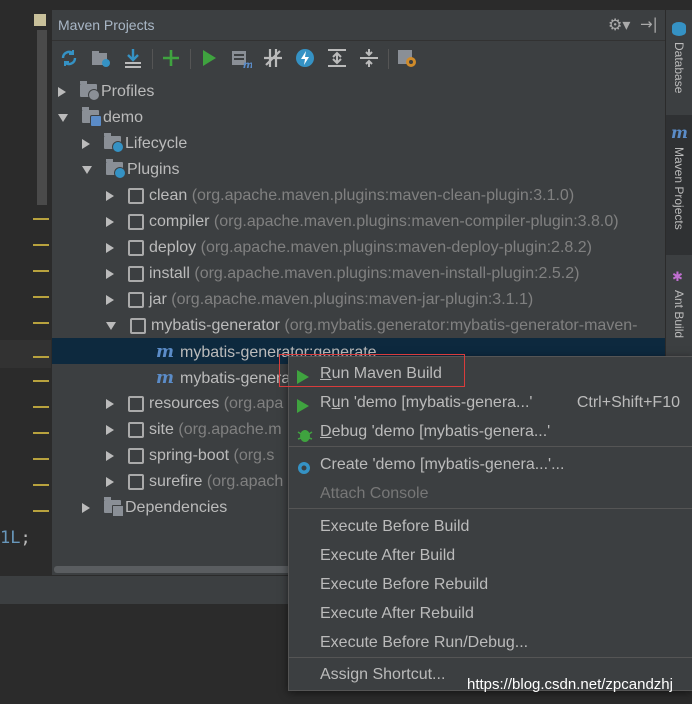 The image size is (692, 704). I want to click on editor-current-line, so click(25, 354).